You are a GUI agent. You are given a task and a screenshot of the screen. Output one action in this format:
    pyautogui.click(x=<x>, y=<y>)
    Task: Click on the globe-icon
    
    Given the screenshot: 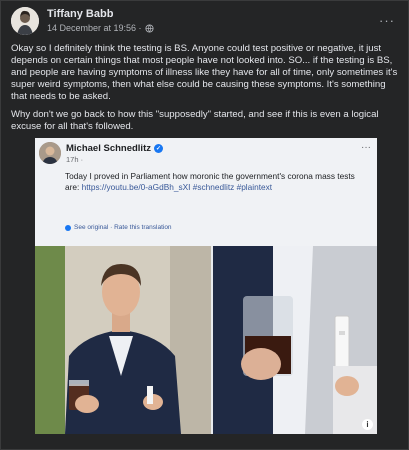 What is the action you would take?
    pyautogui.click(x=149, y=28)
    